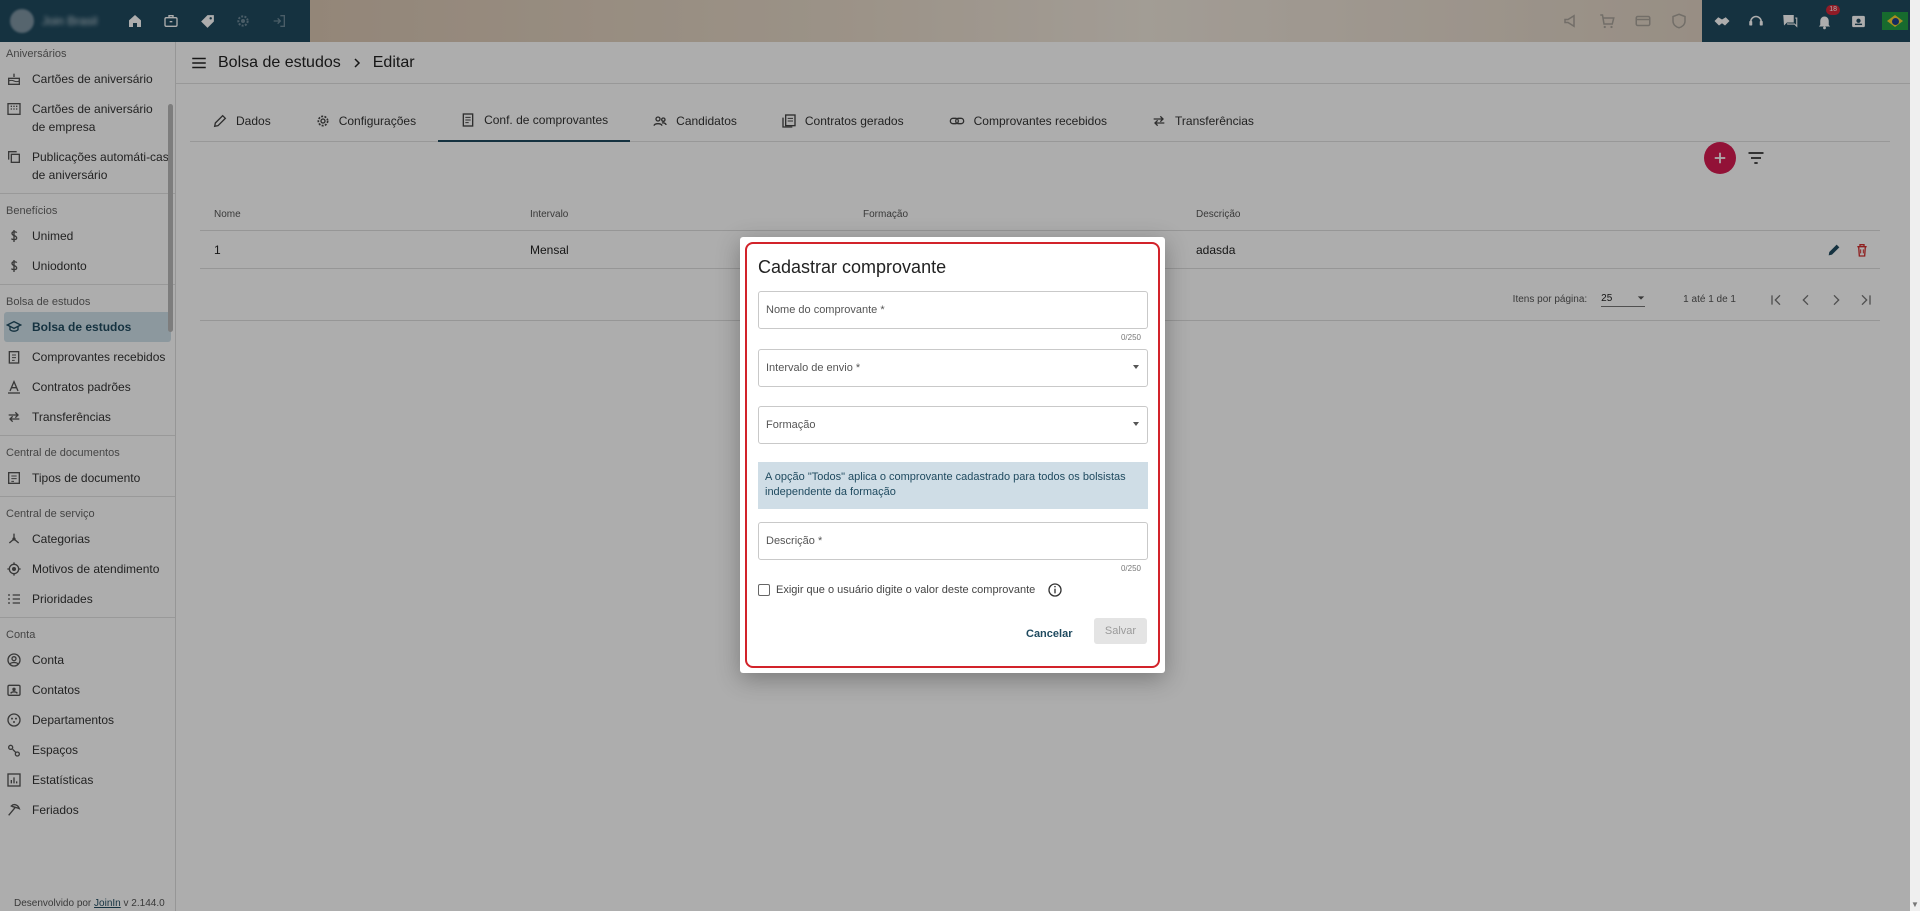 Image resolution: width=1920 pixels, height=911 pixels. Describe the element at coordinates (1130, 337) in the screenshot. I see `nome-comprovante-counter: 0/250` at that location.